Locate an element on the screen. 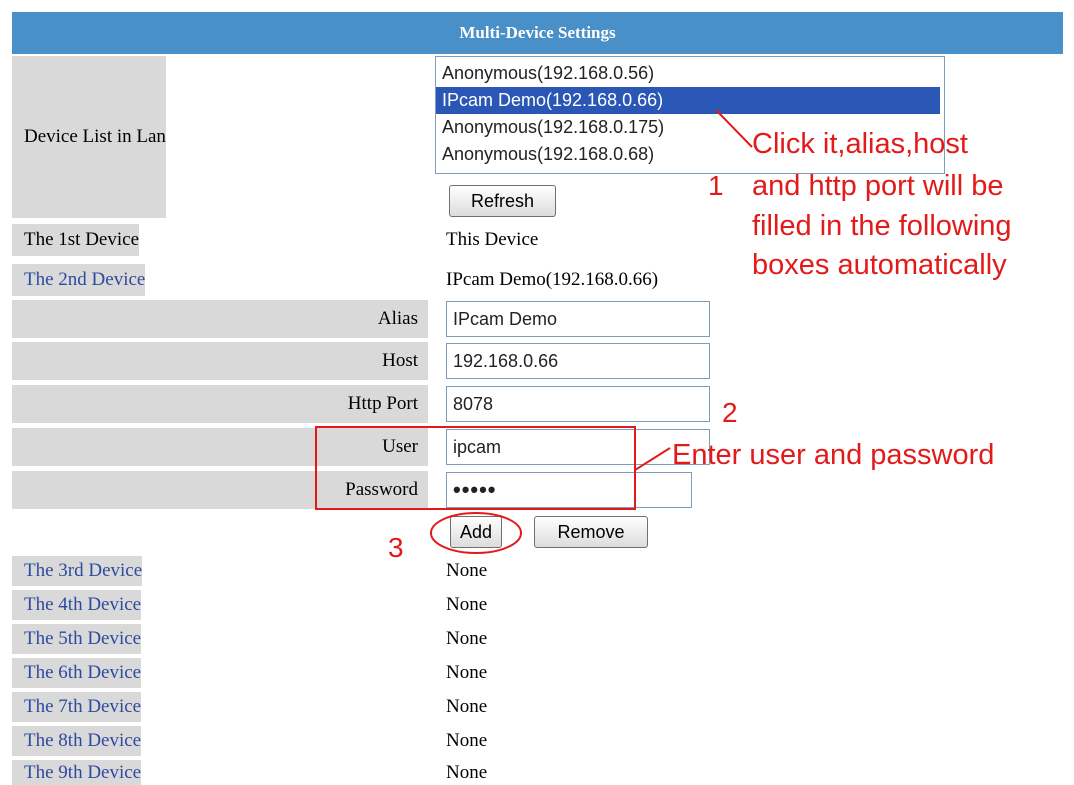 Image resolution: width=1074 pixels, height=785 pixels. device-list-option-selected: IPcam Demo(192.168.0.66) is located at coordinates (688, 100).